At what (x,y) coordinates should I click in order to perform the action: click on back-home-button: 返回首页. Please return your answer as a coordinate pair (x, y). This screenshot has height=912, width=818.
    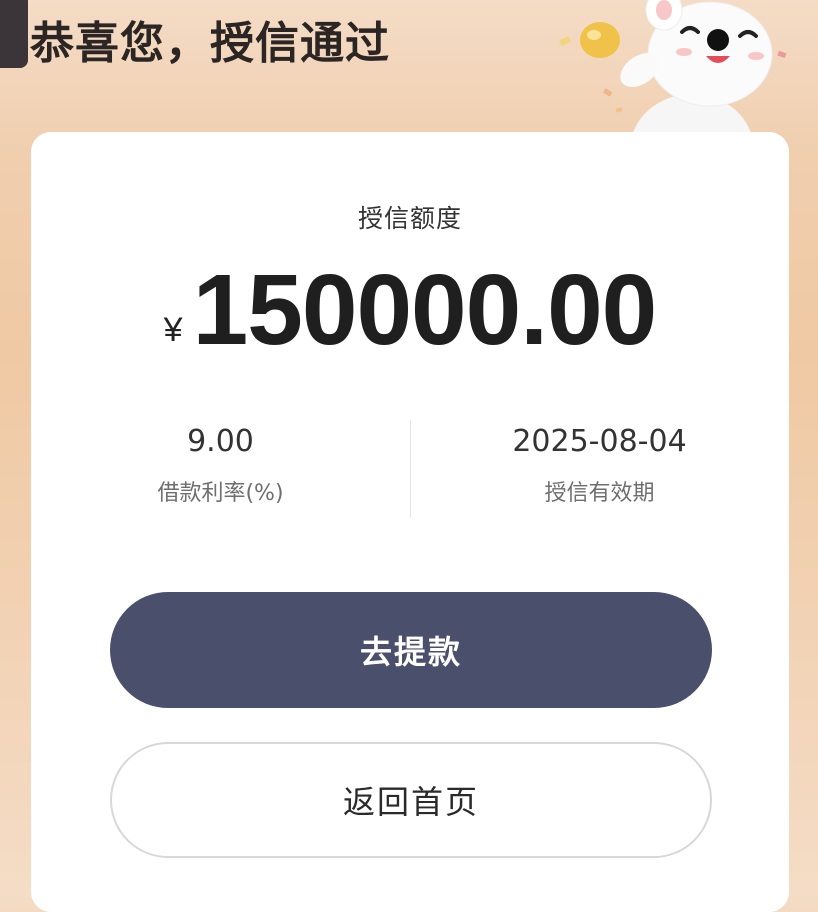
    Looking at the image, I should click on (411, 800).